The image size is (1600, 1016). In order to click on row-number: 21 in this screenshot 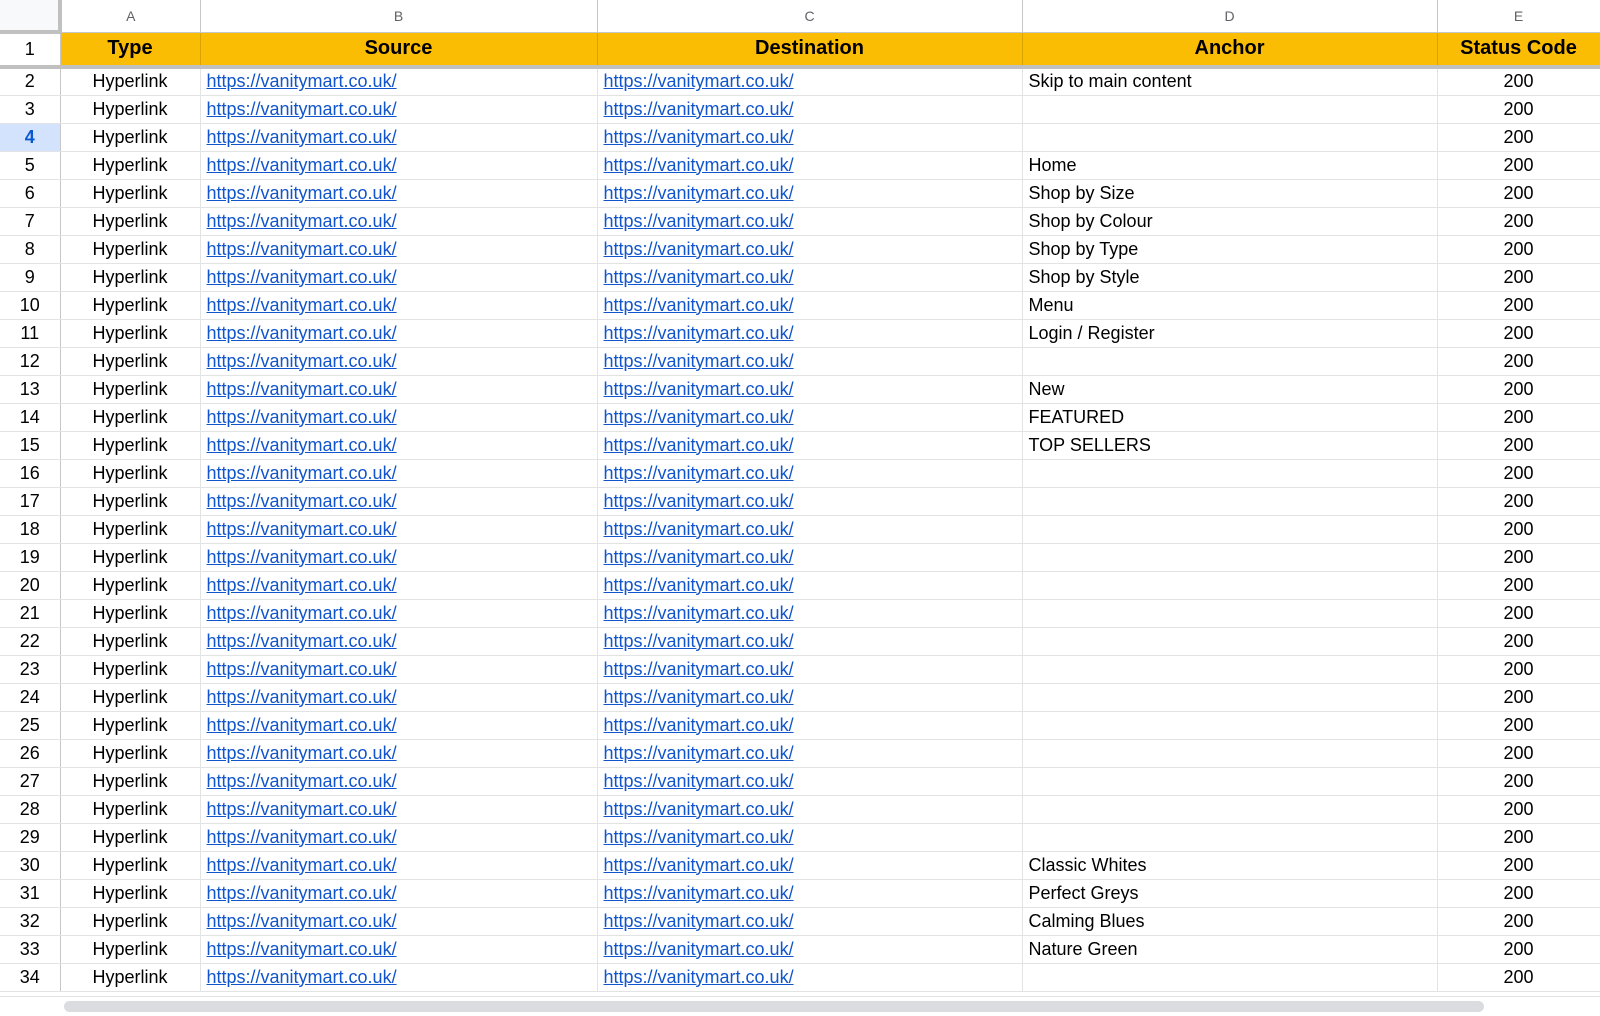, I will do `click(30, 613)`.